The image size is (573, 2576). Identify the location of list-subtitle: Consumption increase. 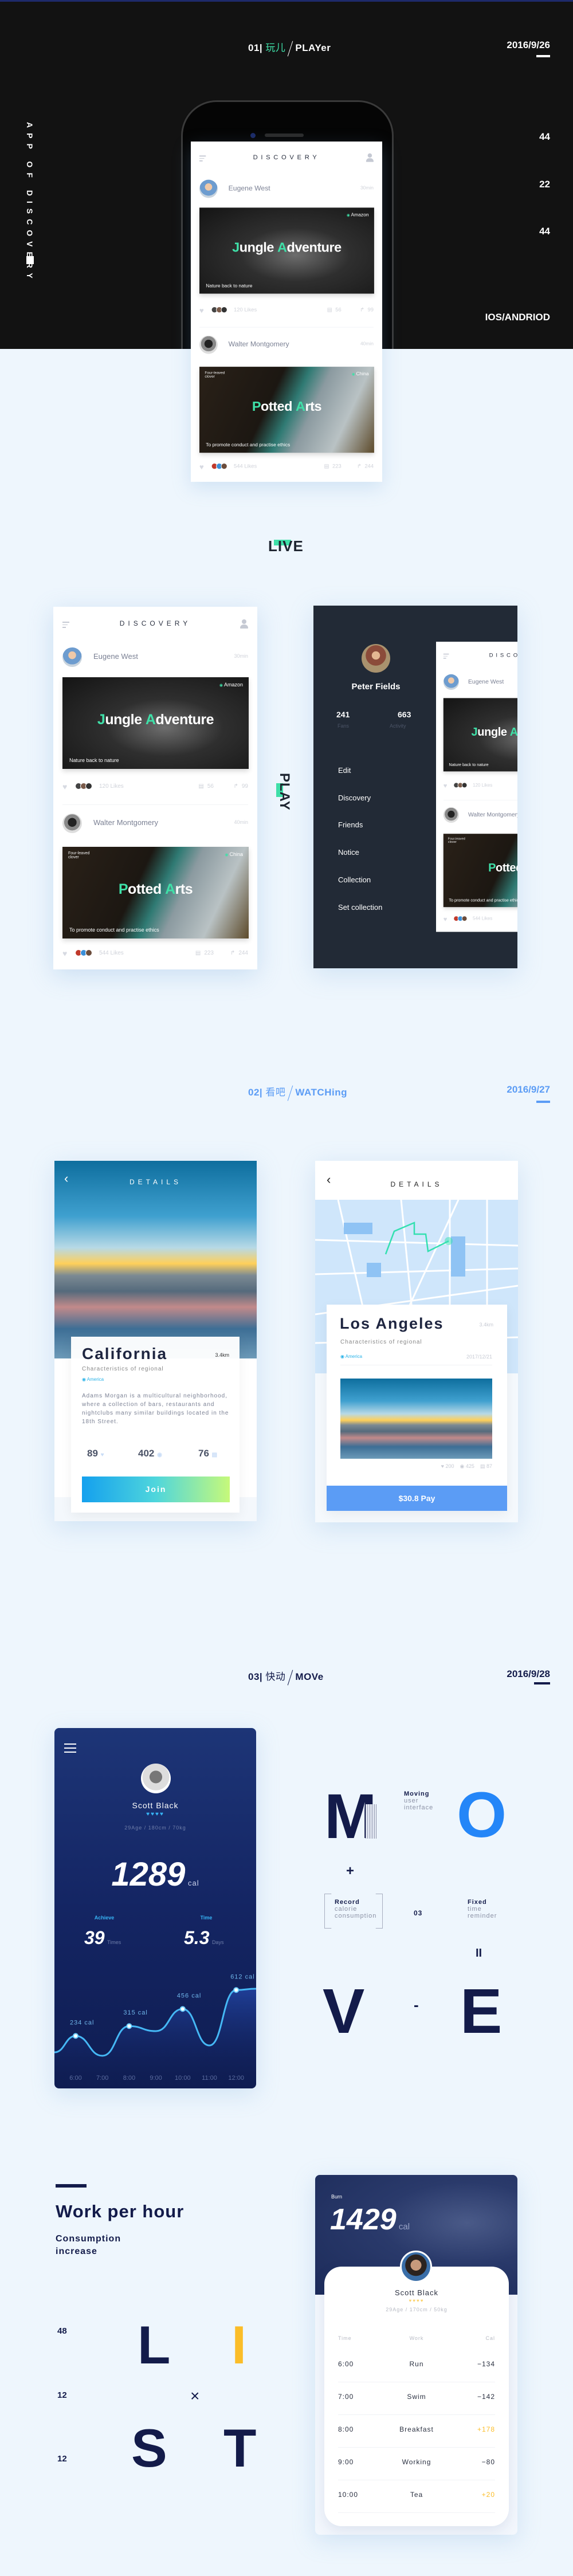
(88, 2245).